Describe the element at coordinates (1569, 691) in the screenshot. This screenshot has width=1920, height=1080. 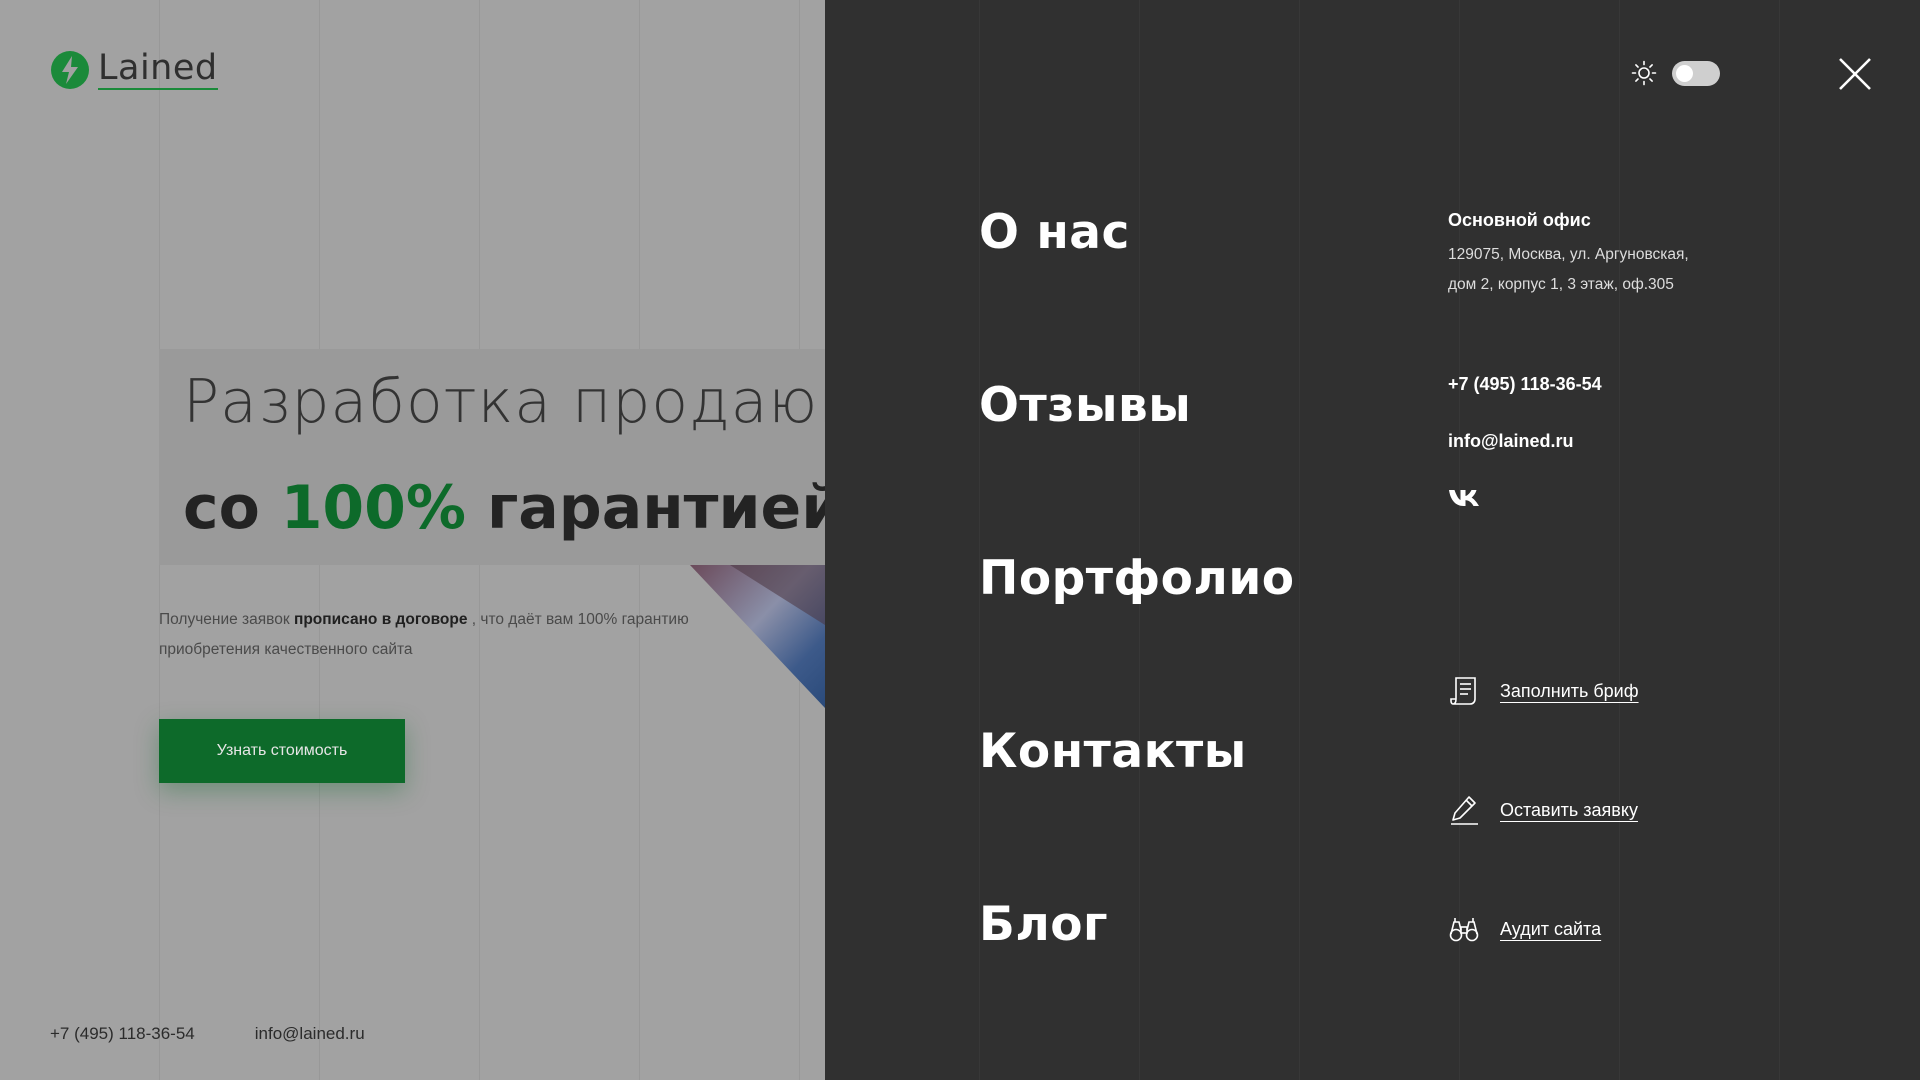
I see `fill-brief-link: Заполнить бриф` at that location.